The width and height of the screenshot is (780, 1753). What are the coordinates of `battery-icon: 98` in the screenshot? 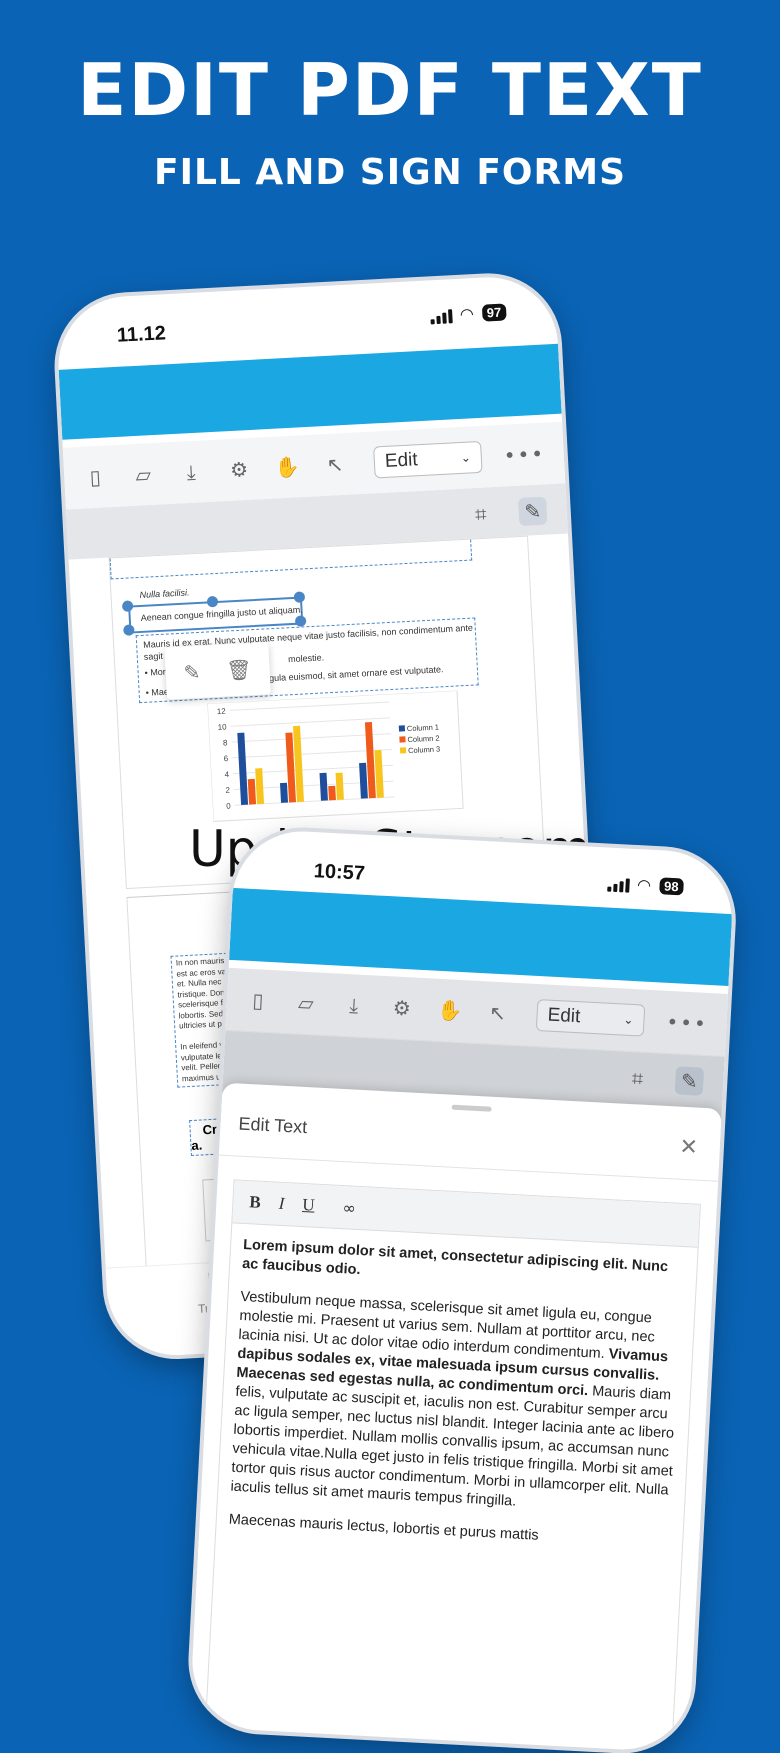 It's located at (671, 886).